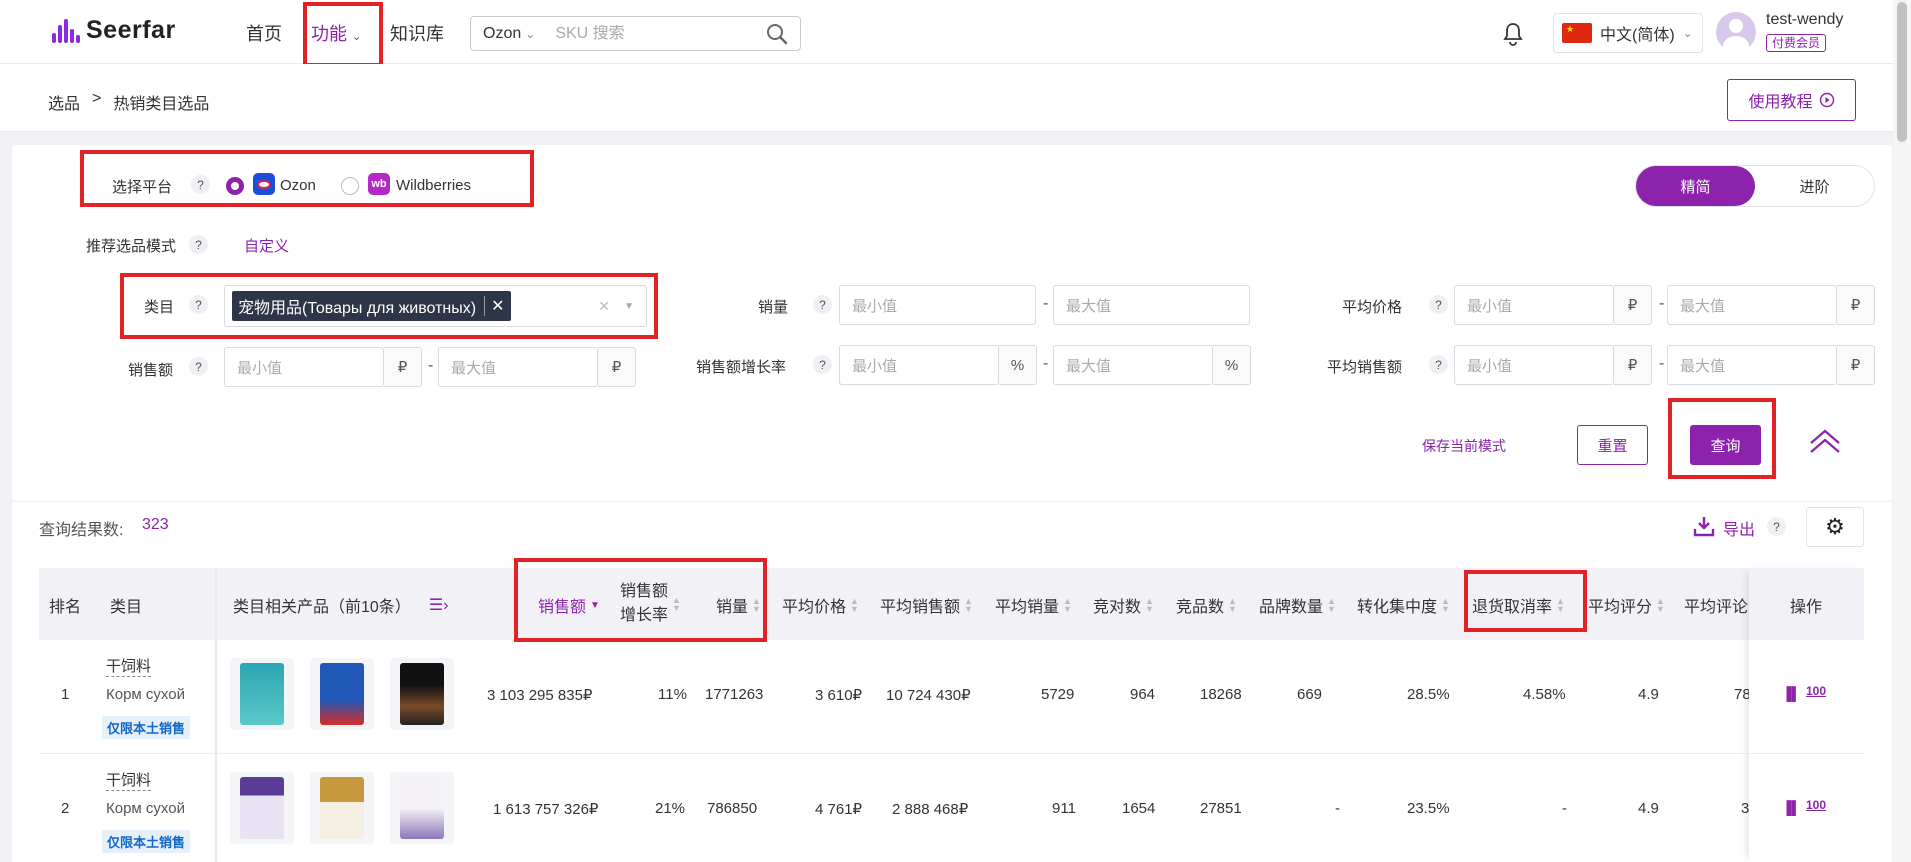  What do you see at coordinates (1695, 186) in the screenshot?
I see `mode-simple-button: 精简` at bounding box center [1695, 186].